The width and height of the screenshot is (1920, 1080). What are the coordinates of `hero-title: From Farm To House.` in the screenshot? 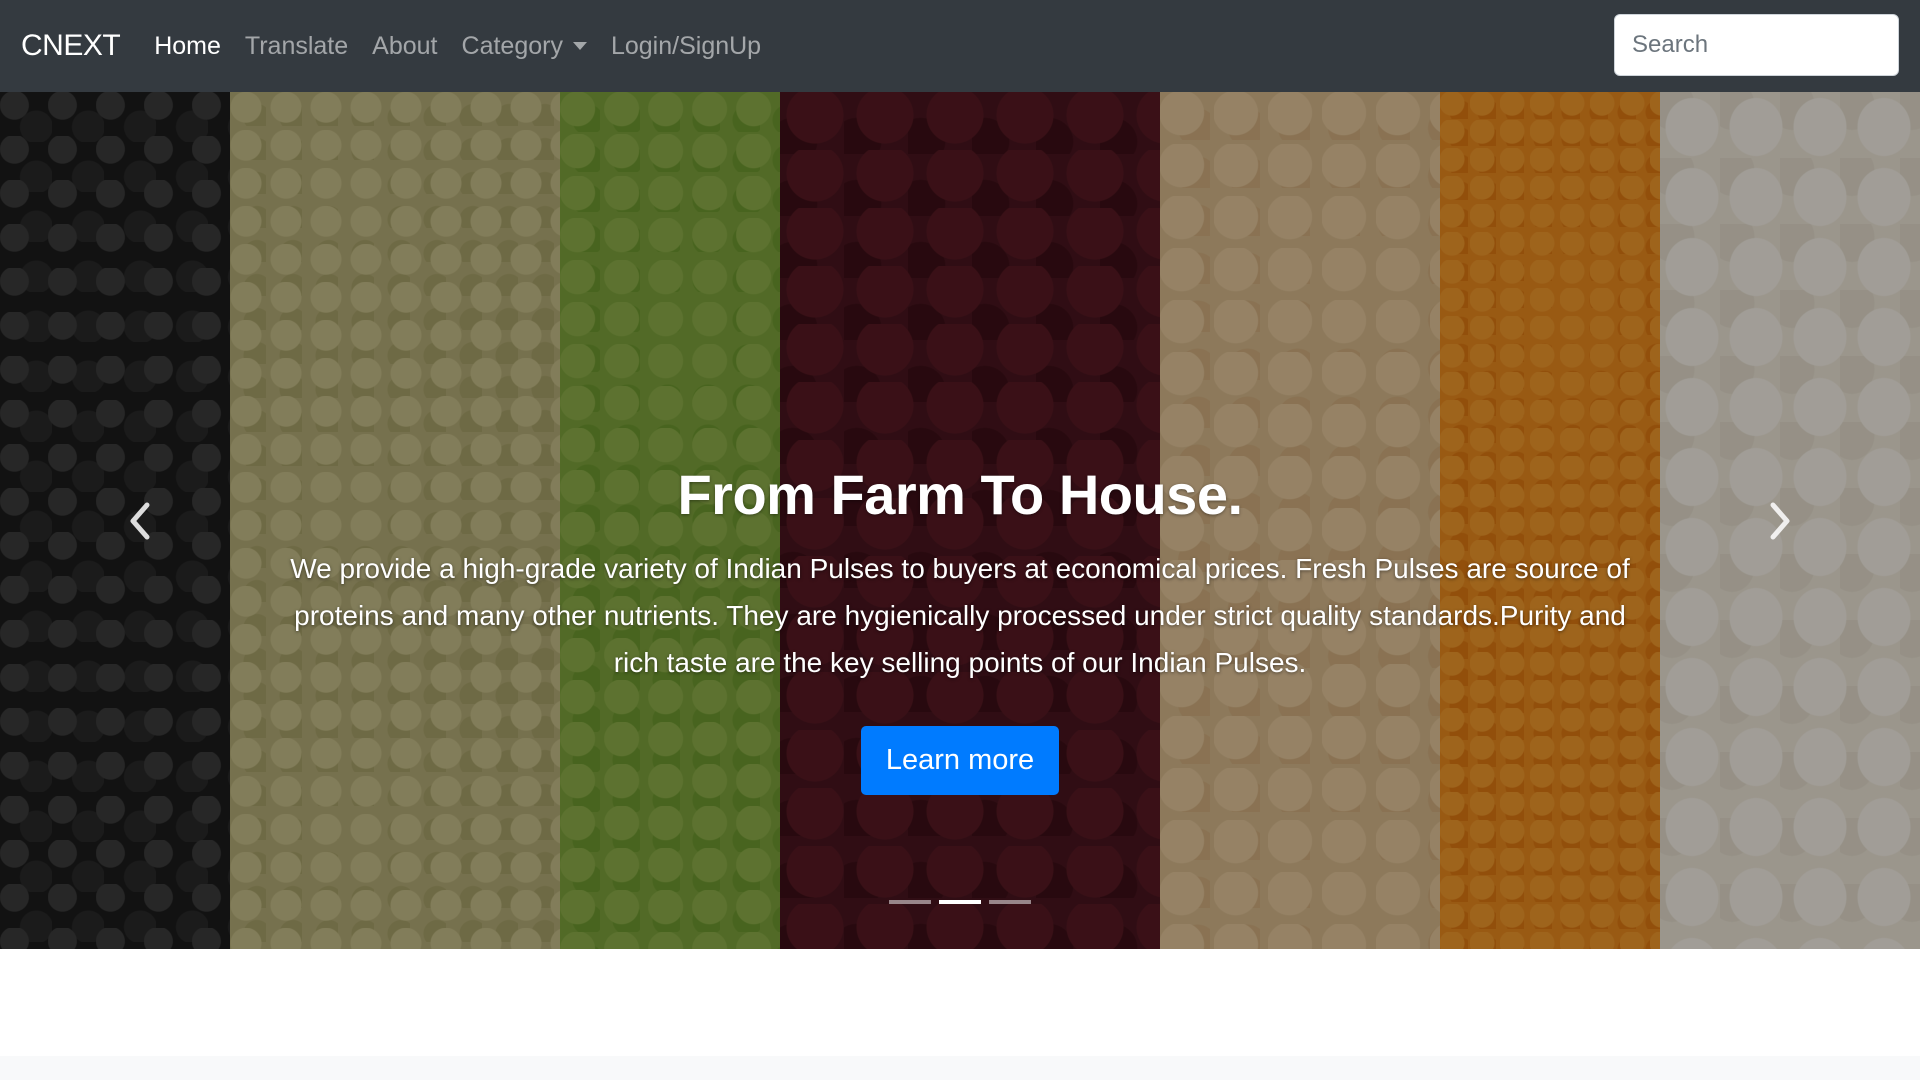 It's located at (960, 494).